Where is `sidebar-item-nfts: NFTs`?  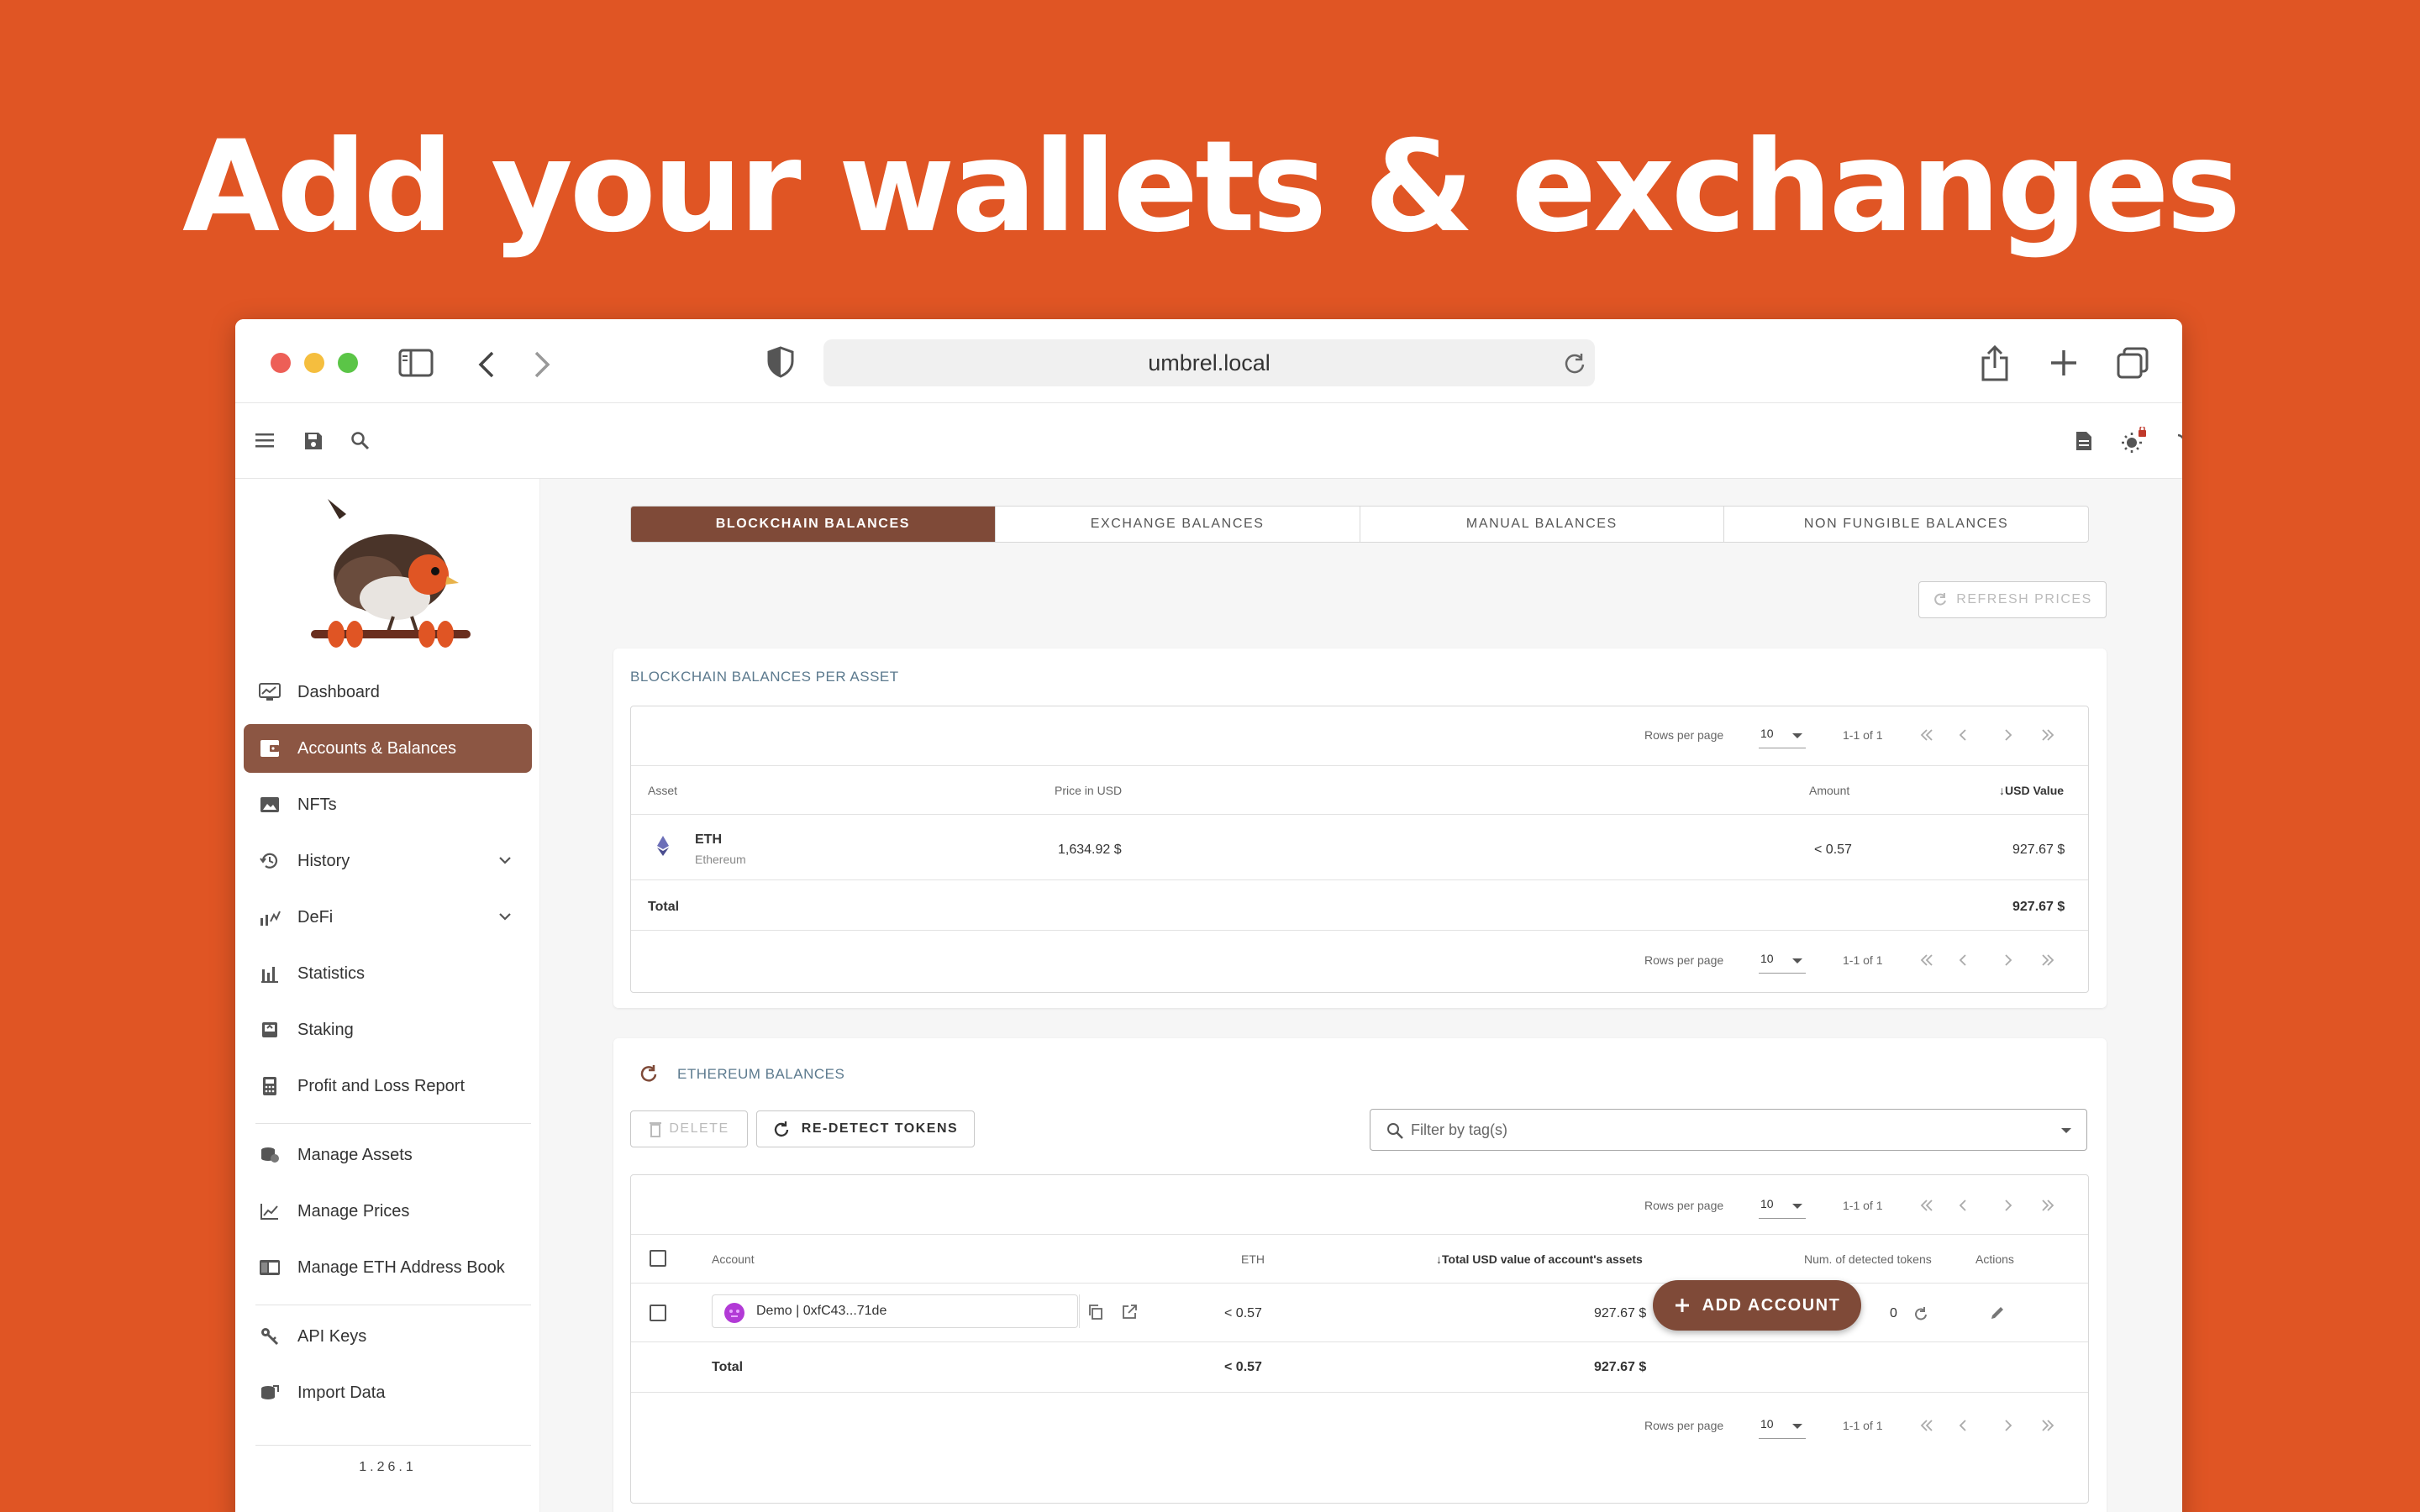
sidebar-item-nfts: NFTs is located at coordinates (388, 804).